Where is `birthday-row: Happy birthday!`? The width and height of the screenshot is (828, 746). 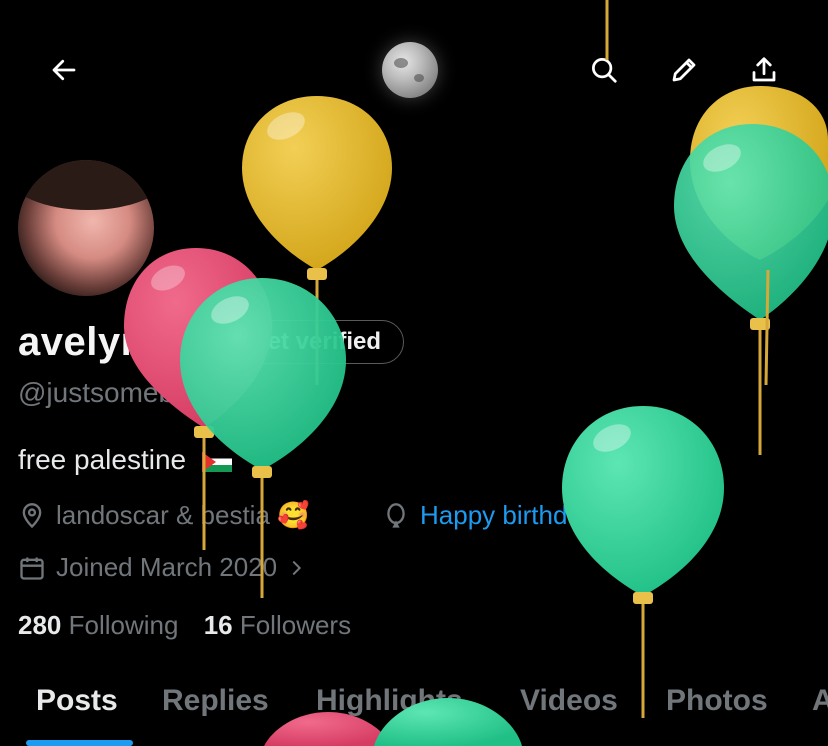 birthday-row: Happy birthday! is located at coordinates (492, 515).